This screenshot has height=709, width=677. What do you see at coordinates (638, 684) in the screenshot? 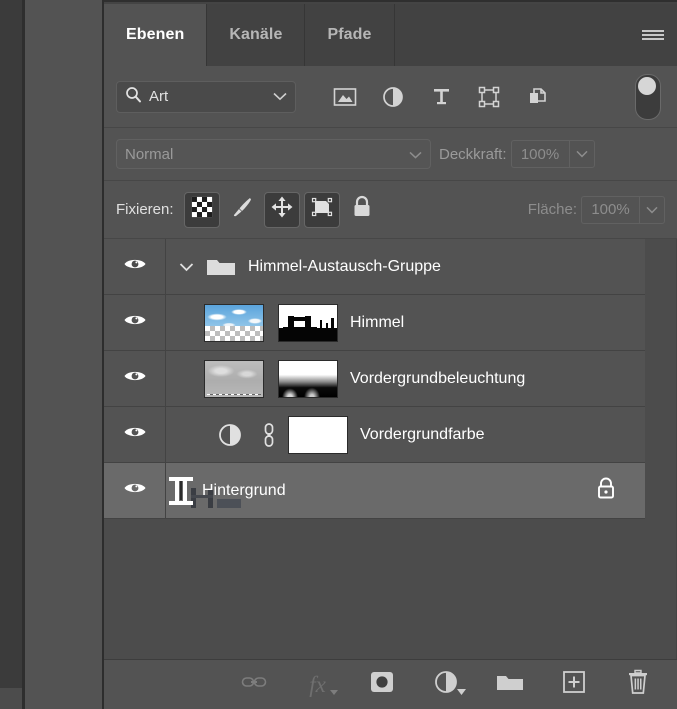
I see `delete-layer-button` at bounding box center [638, 684].